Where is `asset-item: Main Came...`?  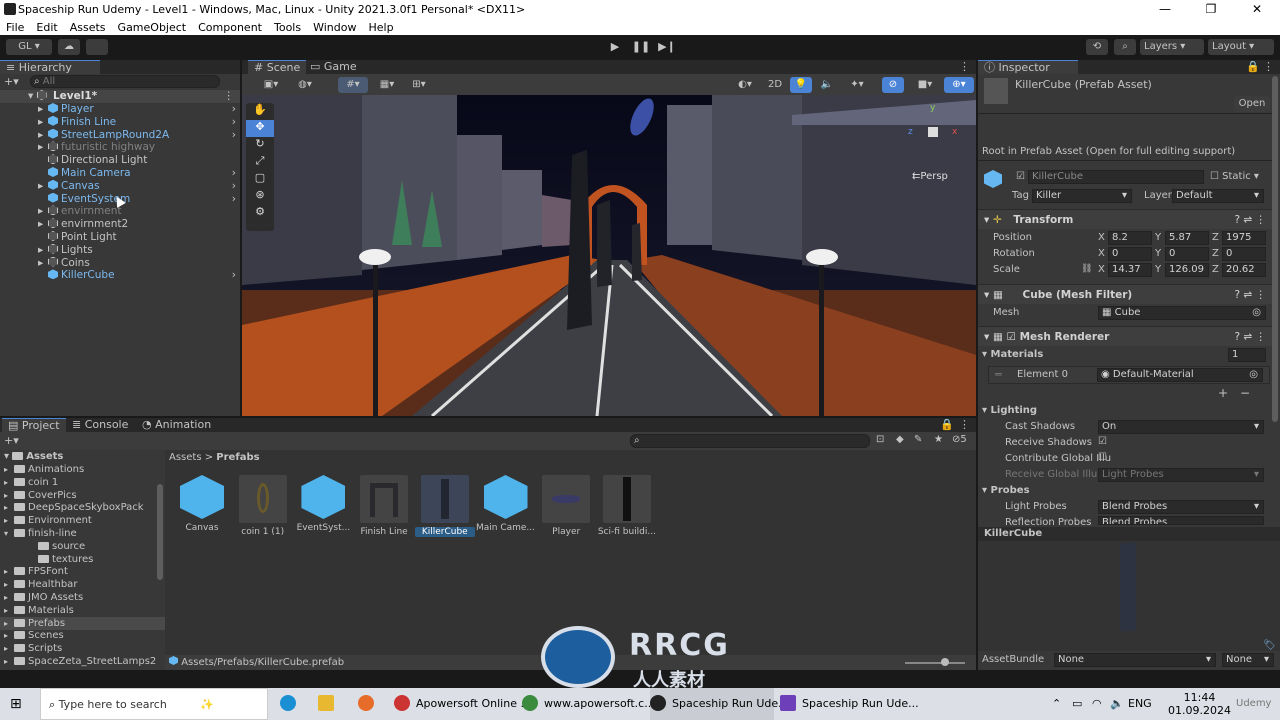
asset-item: Main Came... is located at coordinates (506, 504).